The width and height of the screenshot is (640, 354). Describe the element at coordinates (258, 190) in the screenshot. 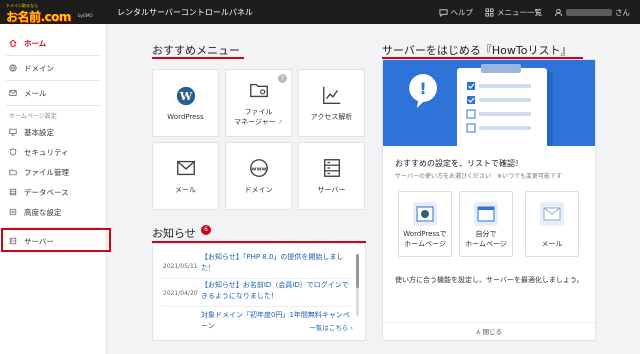

I see `tile-label: ドメイン` at that location.